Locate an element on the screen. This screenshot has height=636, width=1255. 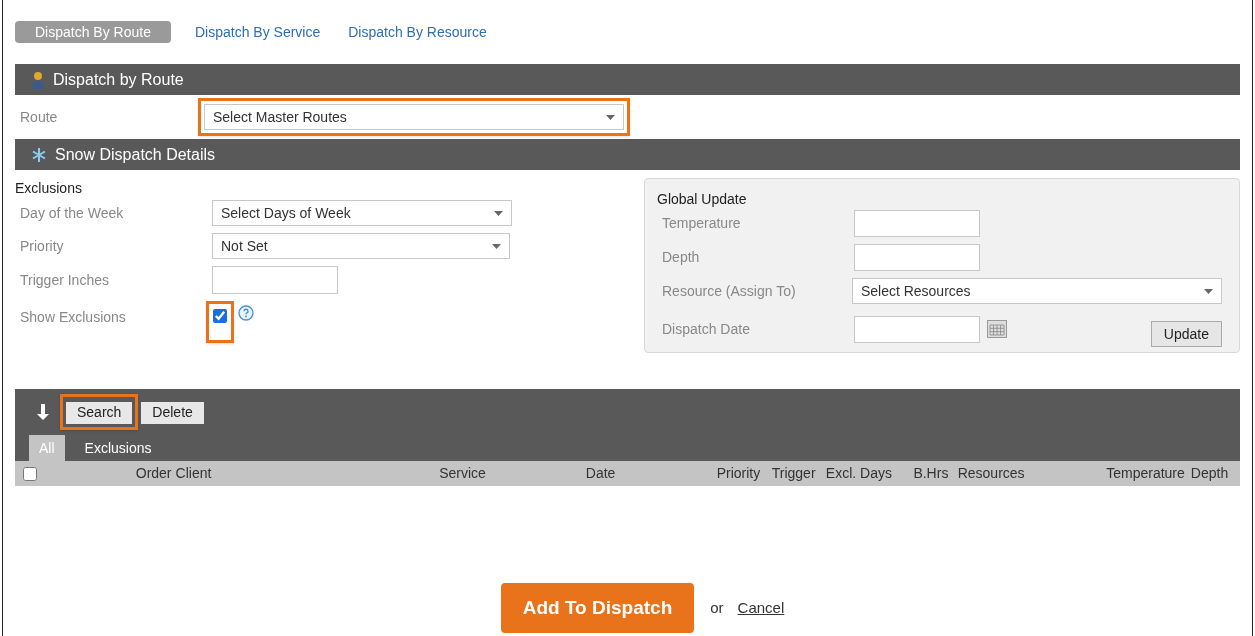
field-label: Priority is located at coordinates (42, 246).